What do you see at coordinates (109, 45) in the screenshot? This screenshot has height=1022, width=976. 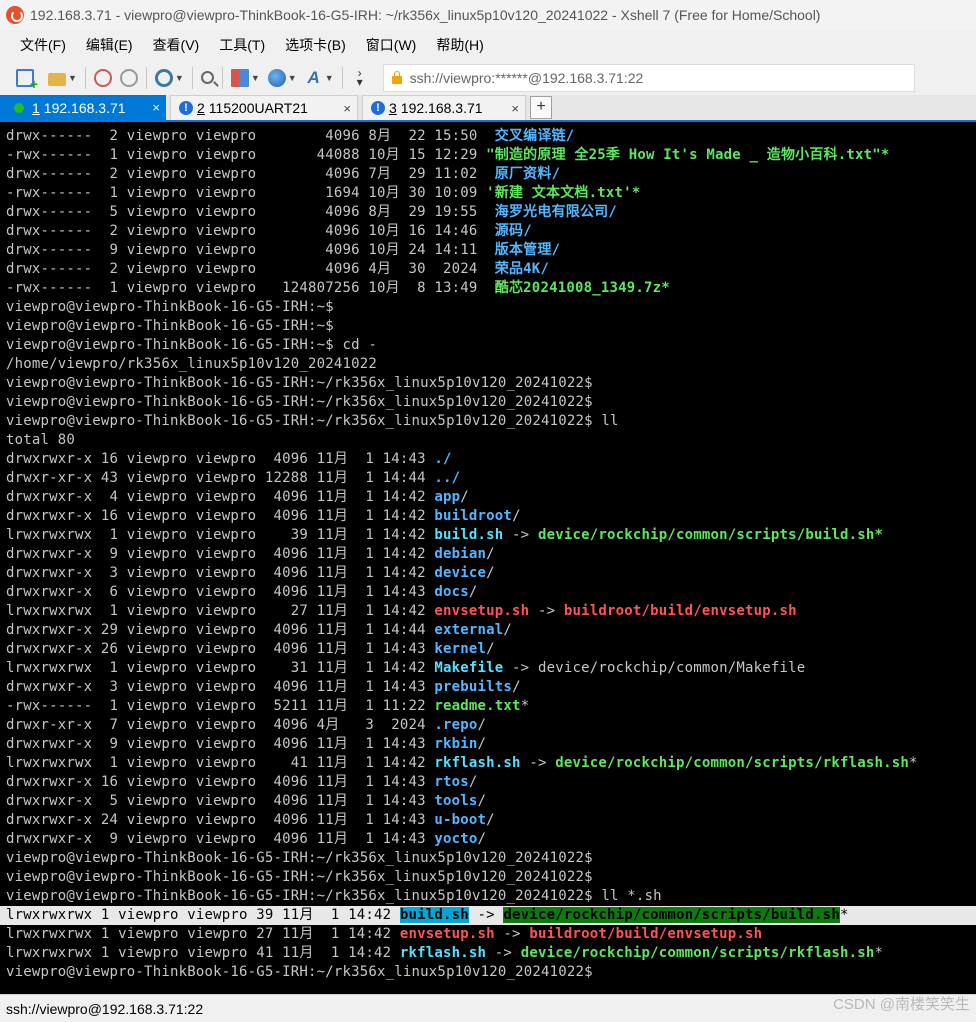 I see `menu-edit: 编辑(E)` at bounding box center [109, 45].